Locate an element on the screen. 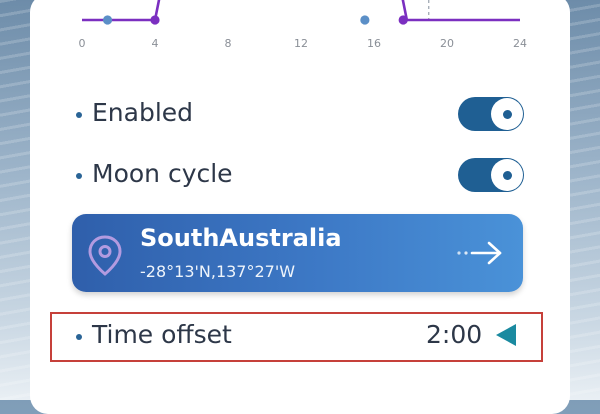  time-offset-highlight is located at coordinates (296, 337).